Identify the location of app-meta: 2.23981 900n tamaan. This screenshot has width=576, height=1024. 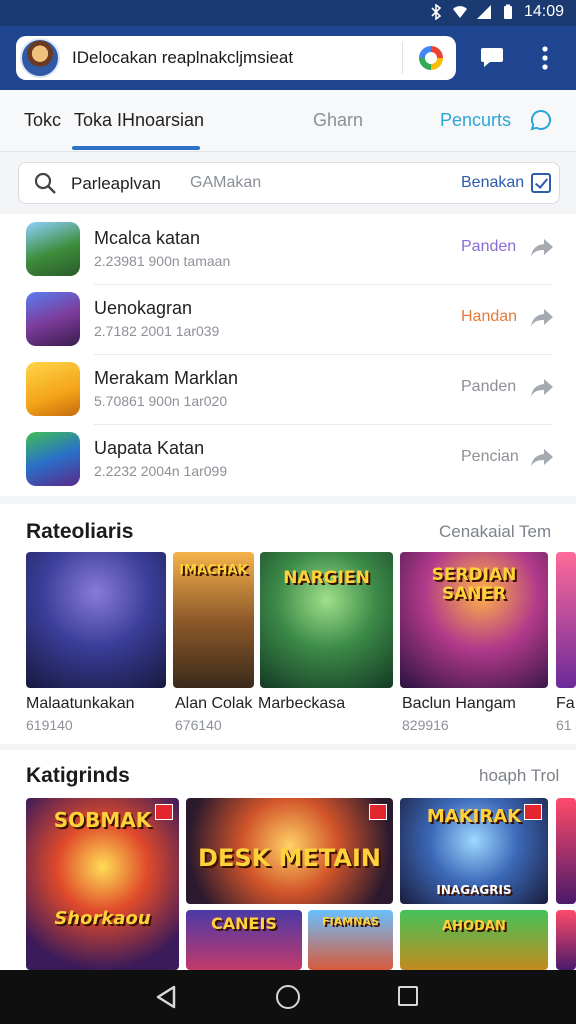
(162, 261).